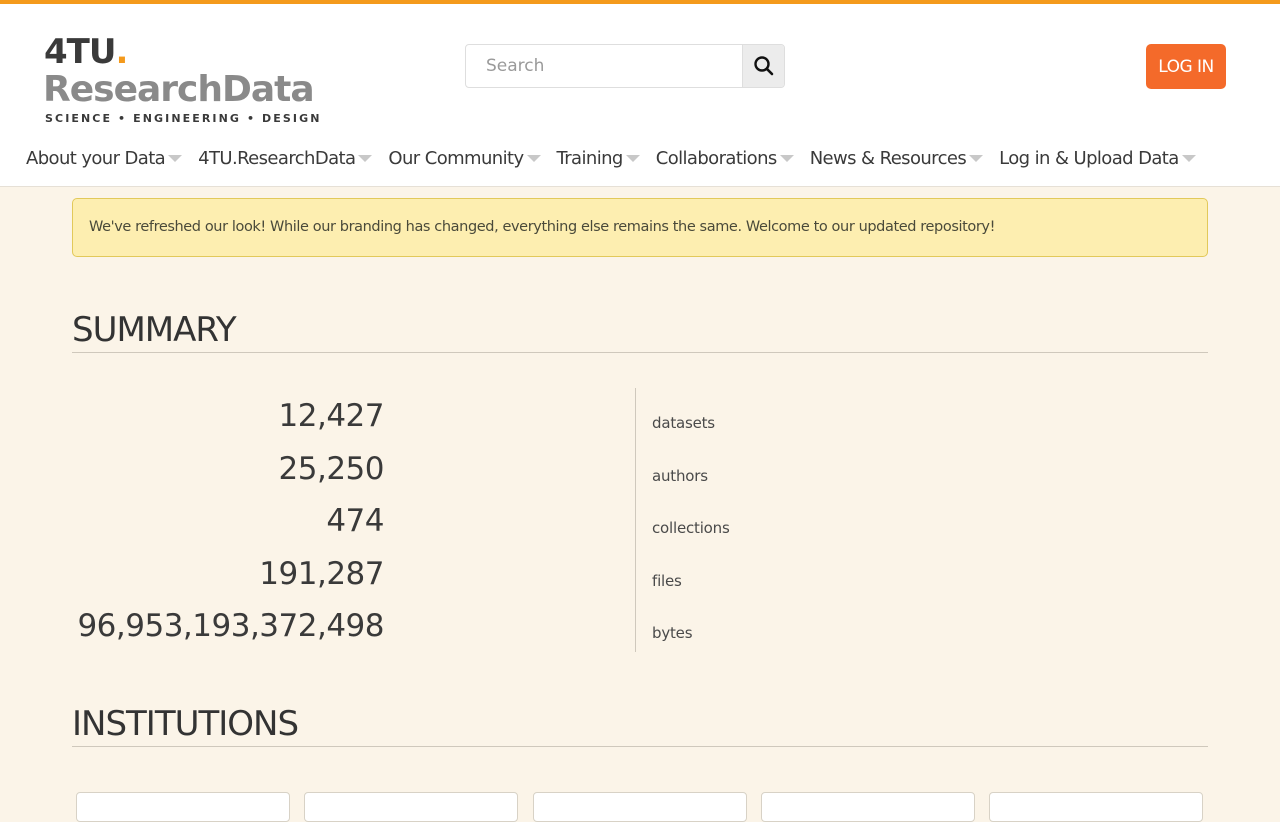 The height and width of the screenshot is (822, 1280). Describe the element at coordinates (522, 469) in the screenshot. I see `stat-row-authors: 25,250 authors` at that location.